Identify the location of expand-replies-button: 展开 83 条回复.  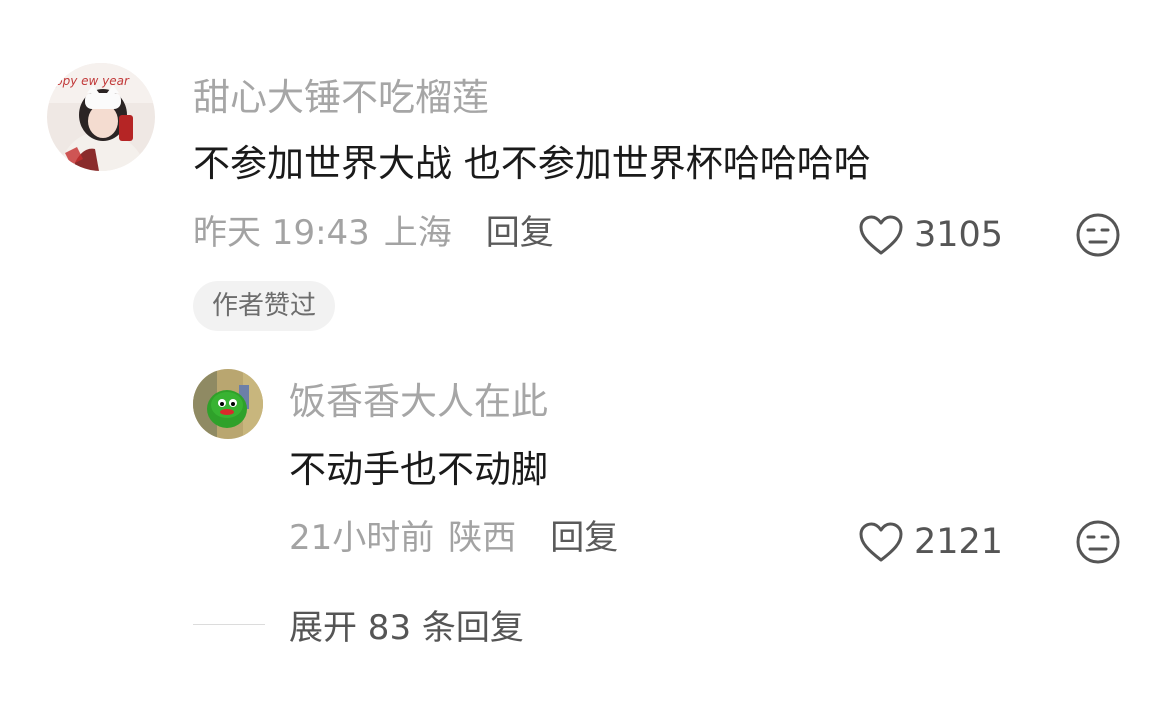
(358, 624).